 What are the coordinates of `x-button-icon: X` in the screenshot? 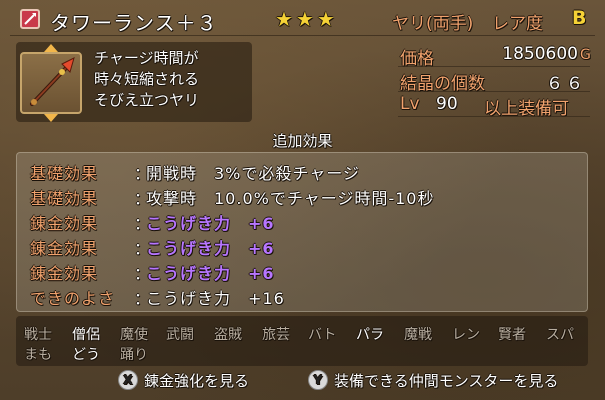 It's located at (128, 380).